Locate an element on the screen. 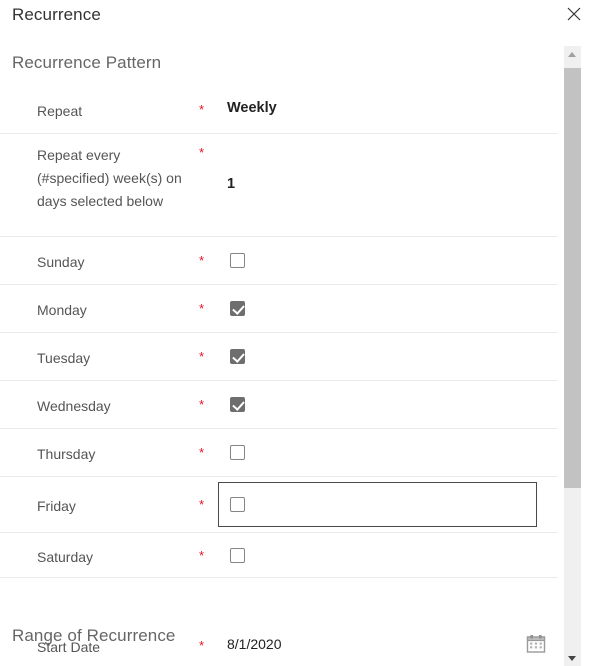  field-row-friday: Friday * is located at coordinates (279, 505).